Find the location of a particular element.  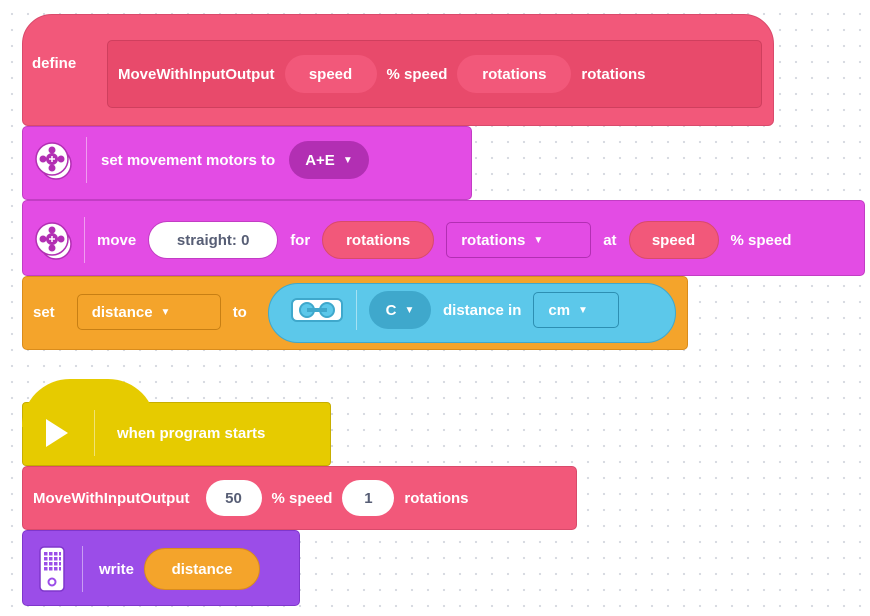

move-direction-input: straight: 0 is located at coordinates (213, 240).